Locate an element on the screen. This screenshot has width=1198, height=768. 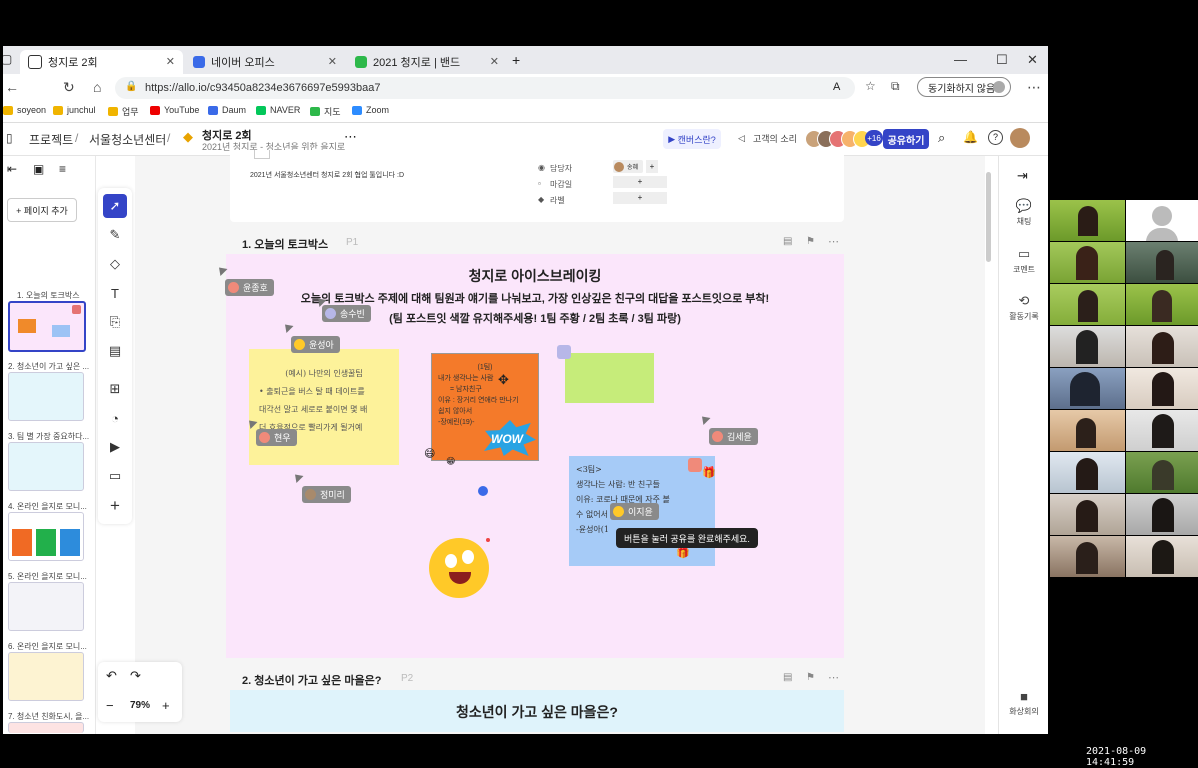
home-icon: ⌂ is located at coordinates (97, 87).